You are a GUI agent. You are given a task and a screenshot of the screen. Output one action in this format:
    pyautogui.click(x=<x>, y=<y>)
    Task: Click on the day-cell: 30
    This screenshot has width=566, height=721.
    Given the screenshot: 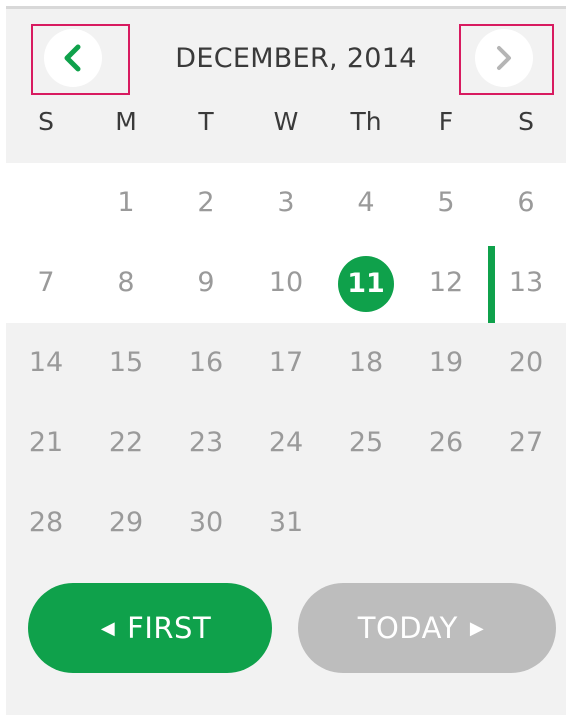 What is the action you would take?
    pyautogui.click(x=206, y=523)
    